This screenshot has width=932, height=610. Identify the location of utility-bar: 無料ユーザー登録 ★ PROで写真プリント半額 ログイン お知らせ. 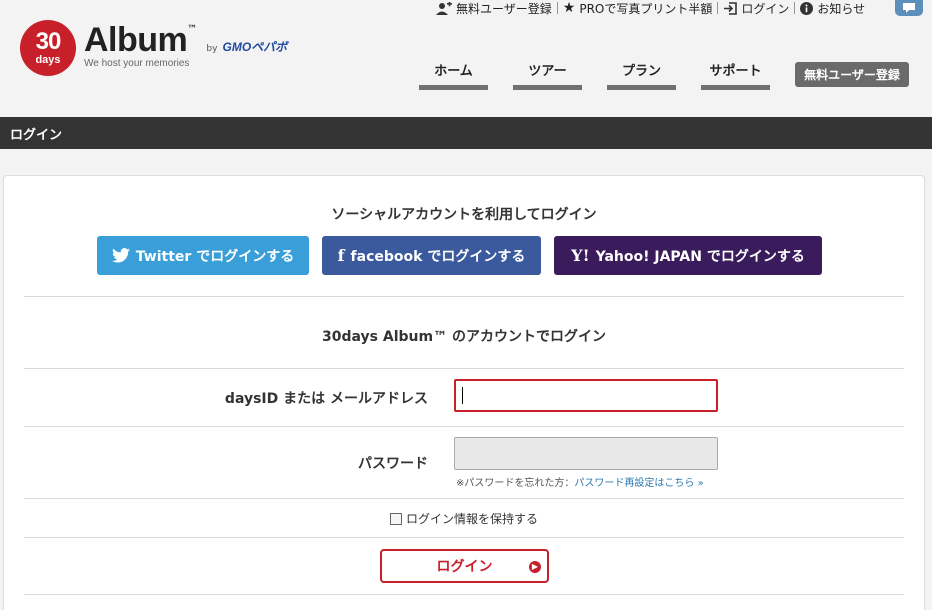
(650, 8).